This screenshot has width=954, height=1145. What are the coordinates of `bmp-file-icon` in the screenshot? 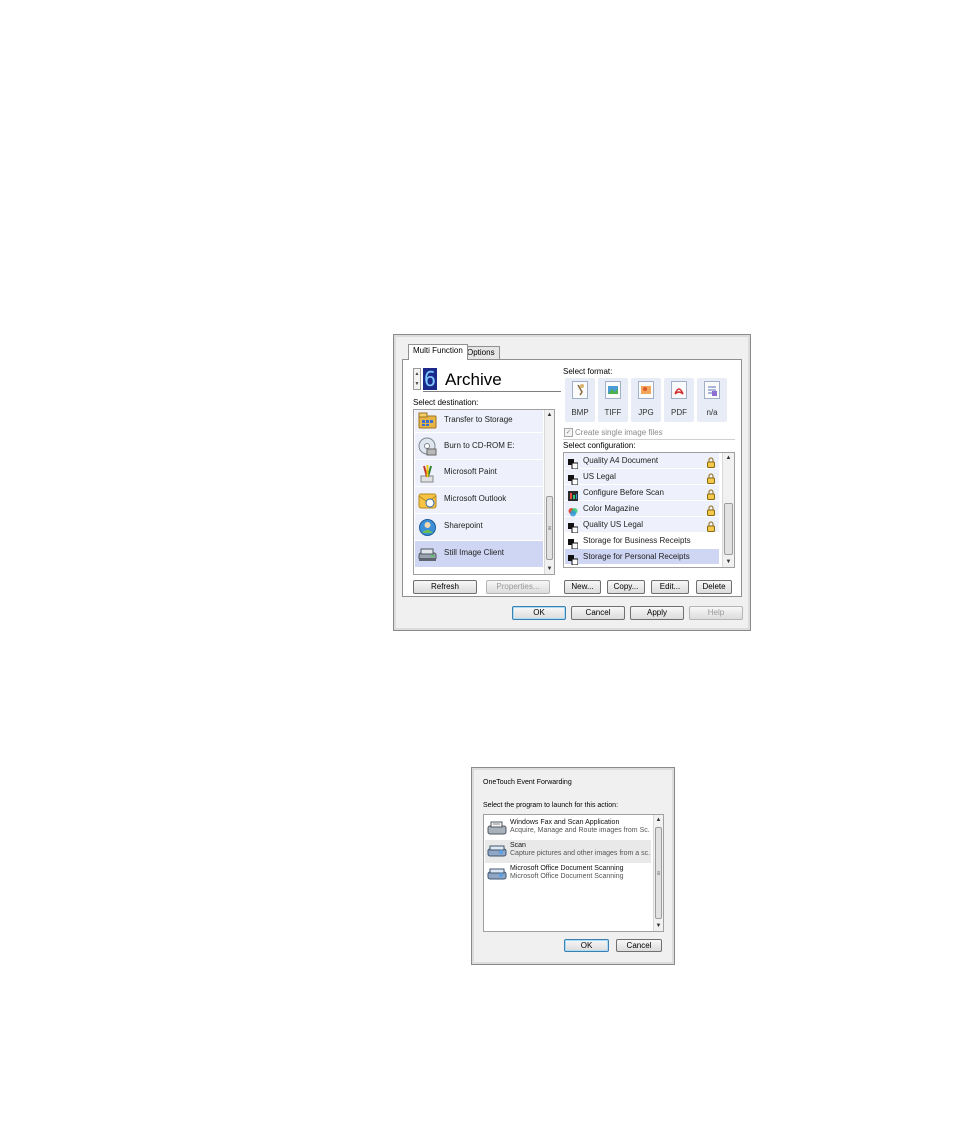 It's located at (580, 390).